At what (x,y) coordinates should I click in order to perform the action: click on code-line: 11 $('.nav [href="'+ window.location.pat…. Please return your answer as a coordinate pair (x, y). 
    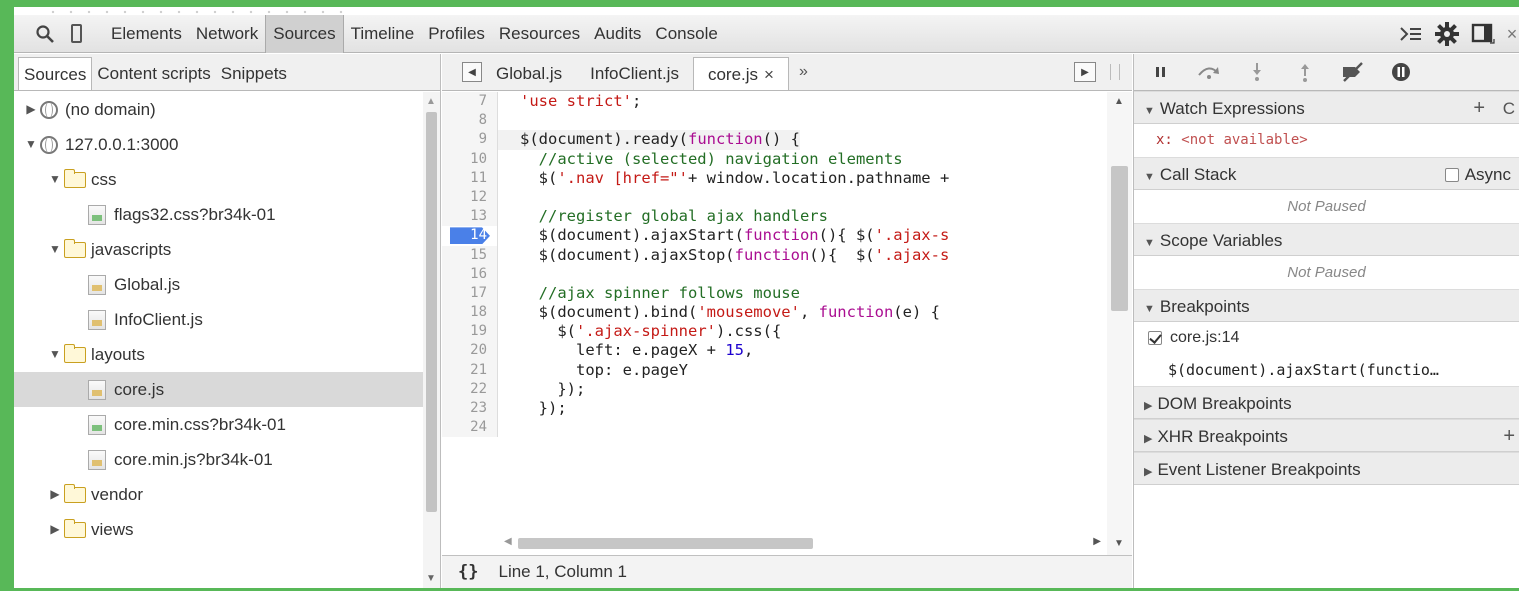
    Looking at the image, I should click on (774, 178).